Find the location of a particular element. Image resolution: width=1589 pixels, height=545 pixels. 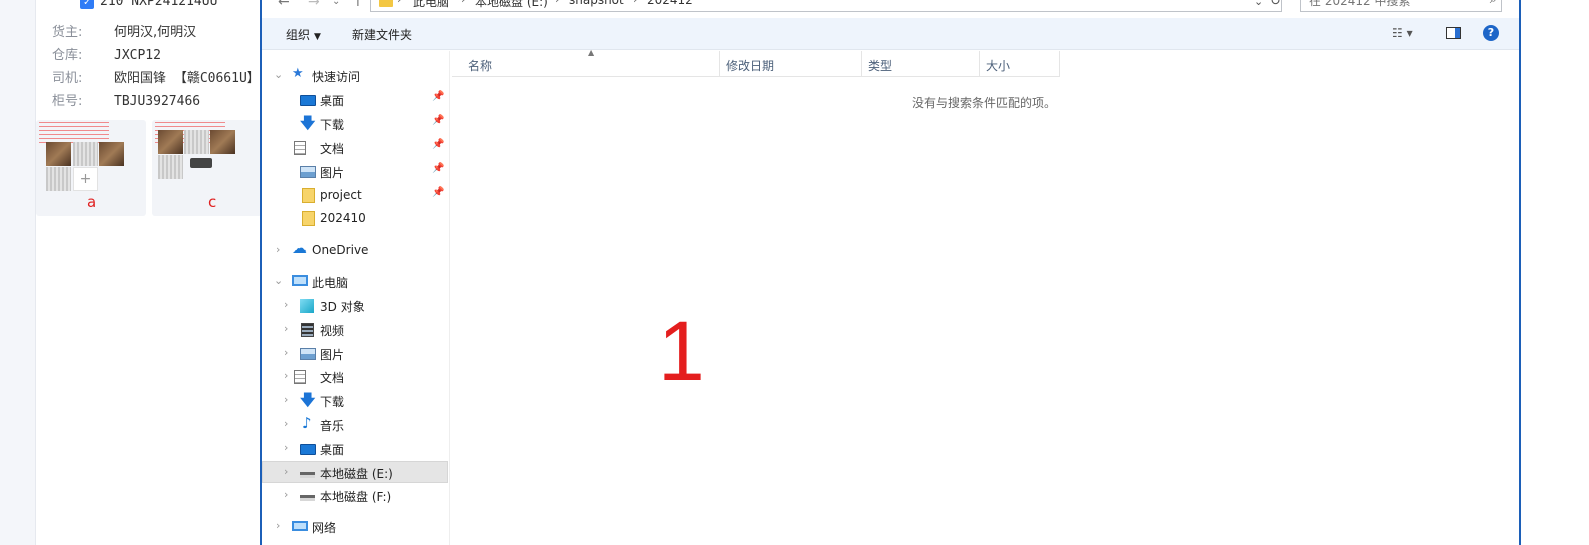

help-icon: ? is located at coordinates (1491, 33).